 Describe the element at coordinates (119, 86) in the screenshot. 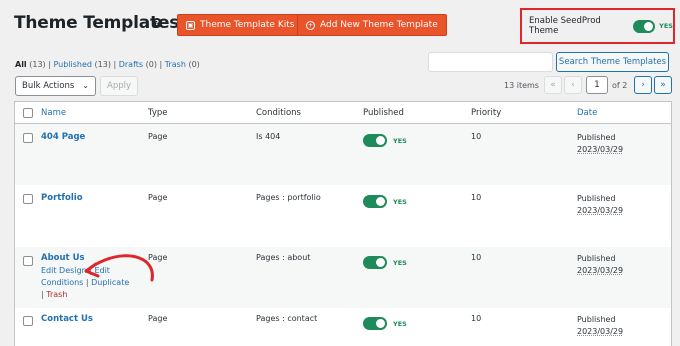

I see `apply-button: Apply` at that location.